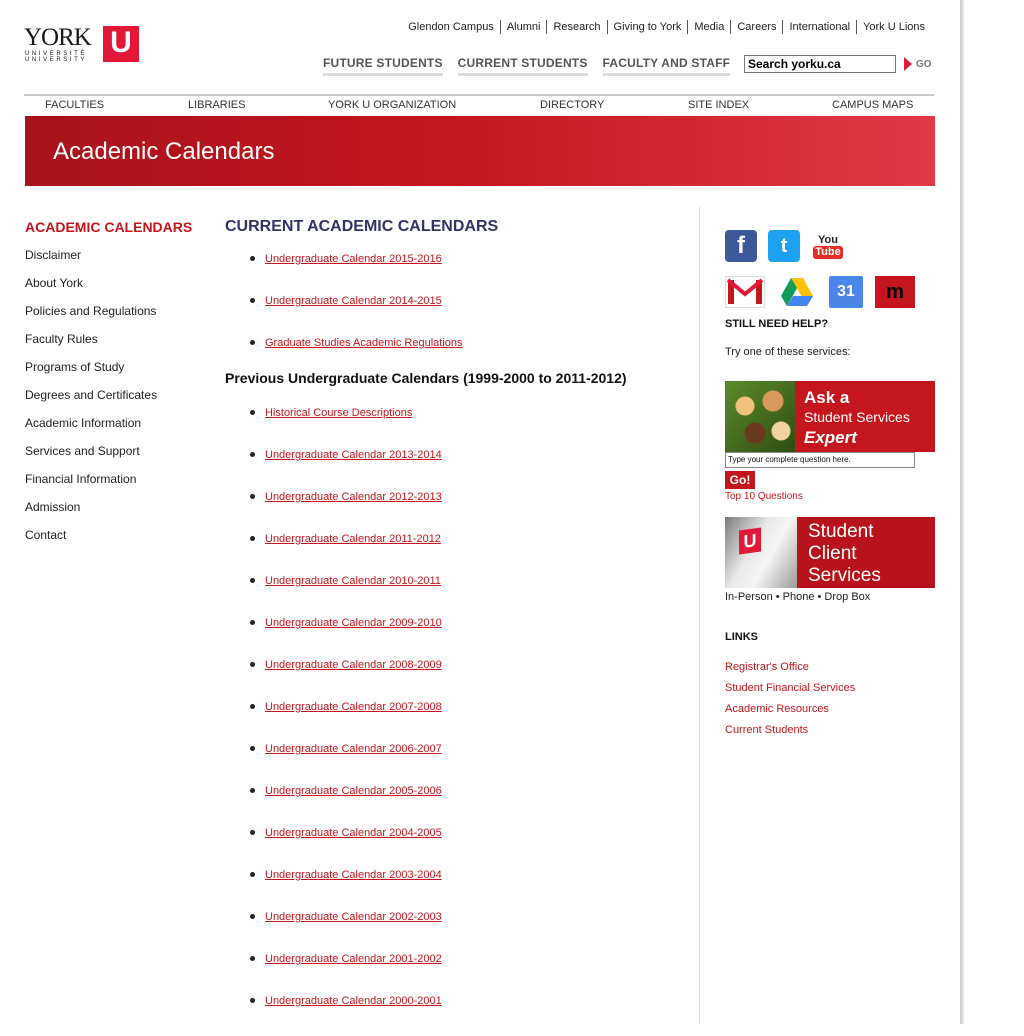 The width and height of the screenshot is (1024, 1036). What do you see at coordinates (353, 539) in the screenshot?
I see `calendar-link: Undergraduate Calendar 2011-2012` at bounding box center [353, 539].